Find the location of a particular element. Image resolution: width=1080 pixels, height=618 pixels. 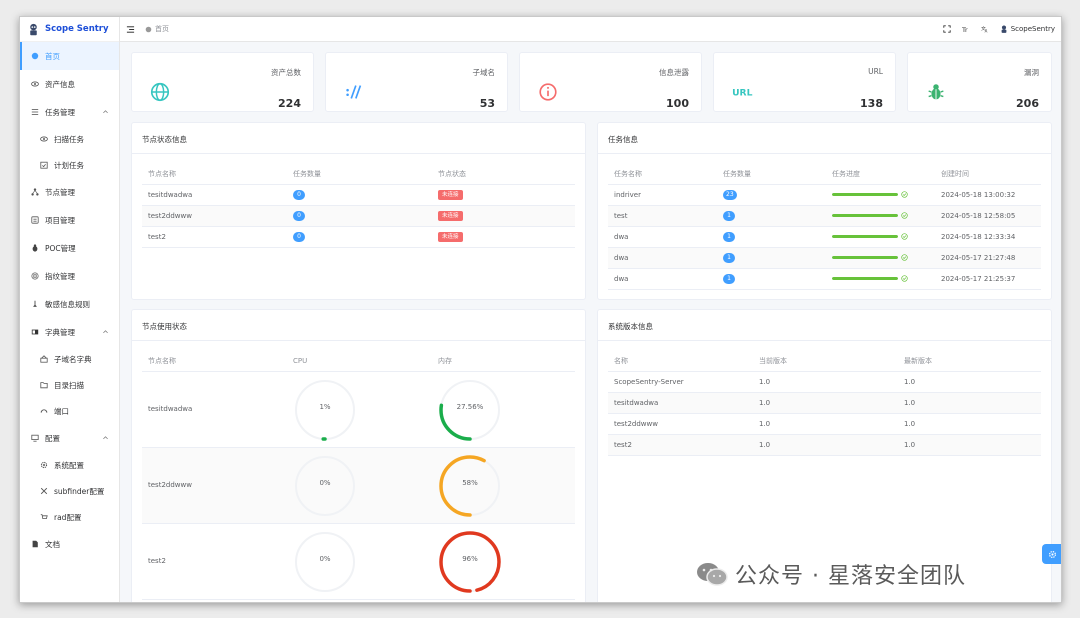

stat-value: 206 is located at coordinates (1027, 103).